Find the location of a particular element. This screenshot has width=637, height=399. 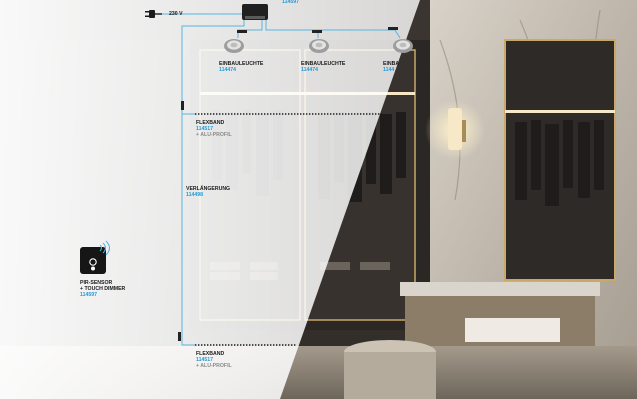

downlight-label-1: EINBAULEUCHTE 114474 is located at coordinates (241, 67).